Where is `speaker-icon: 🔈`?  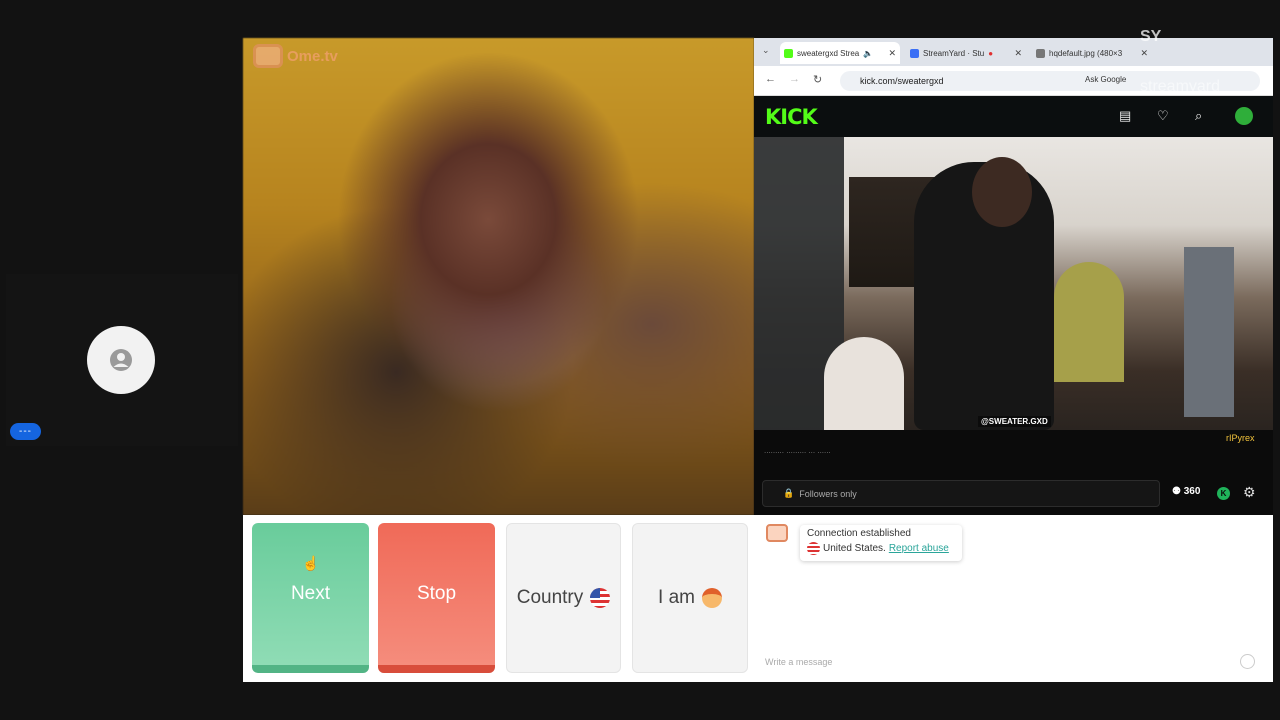 speaker-icon: 🔈 is located at coordinates (868, 53).